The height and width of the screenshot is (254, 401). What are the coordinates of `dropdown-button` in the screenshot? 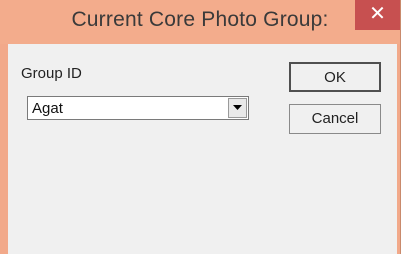 It's located at (237, 108).